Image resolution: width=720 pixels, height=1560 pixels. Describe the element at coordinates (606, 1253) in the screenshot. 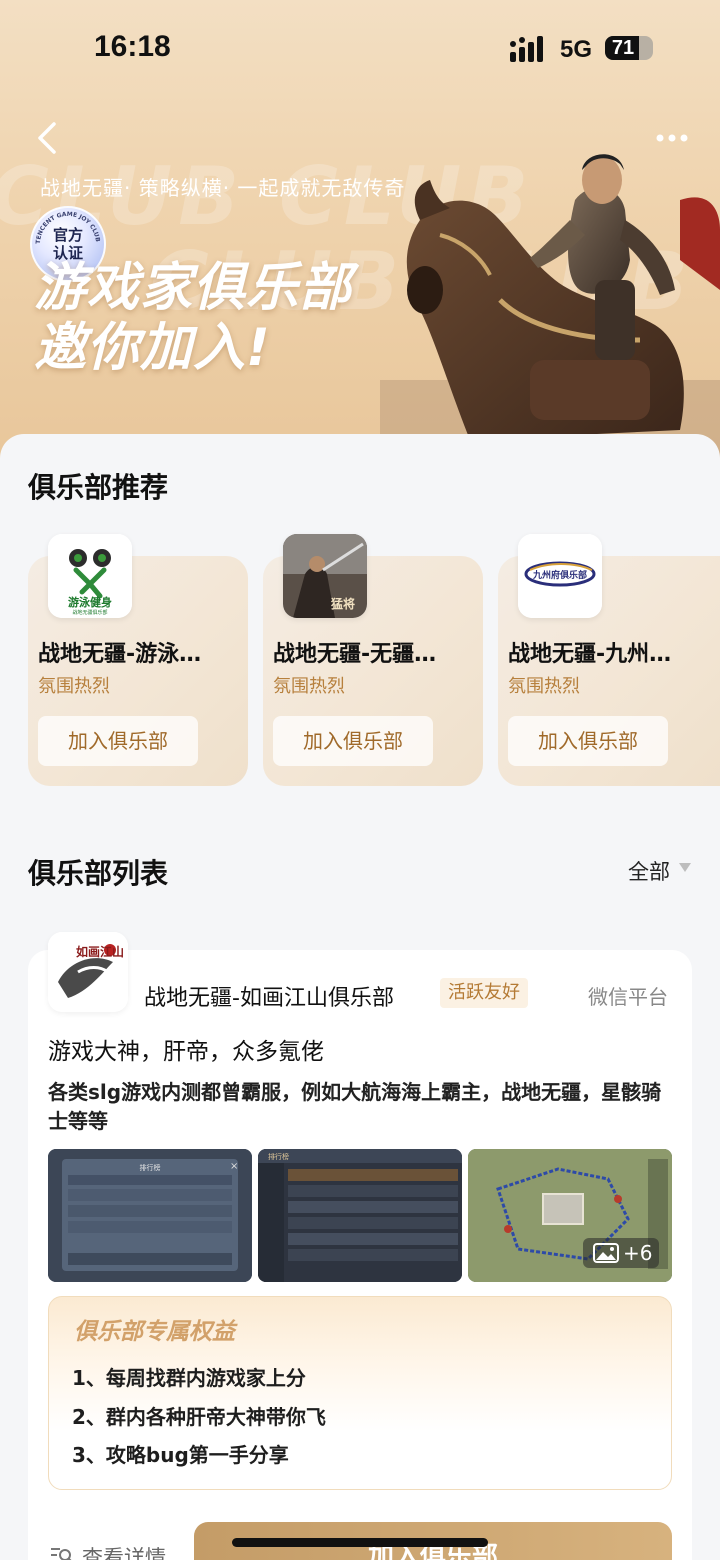

I see `image-icon` at that location.